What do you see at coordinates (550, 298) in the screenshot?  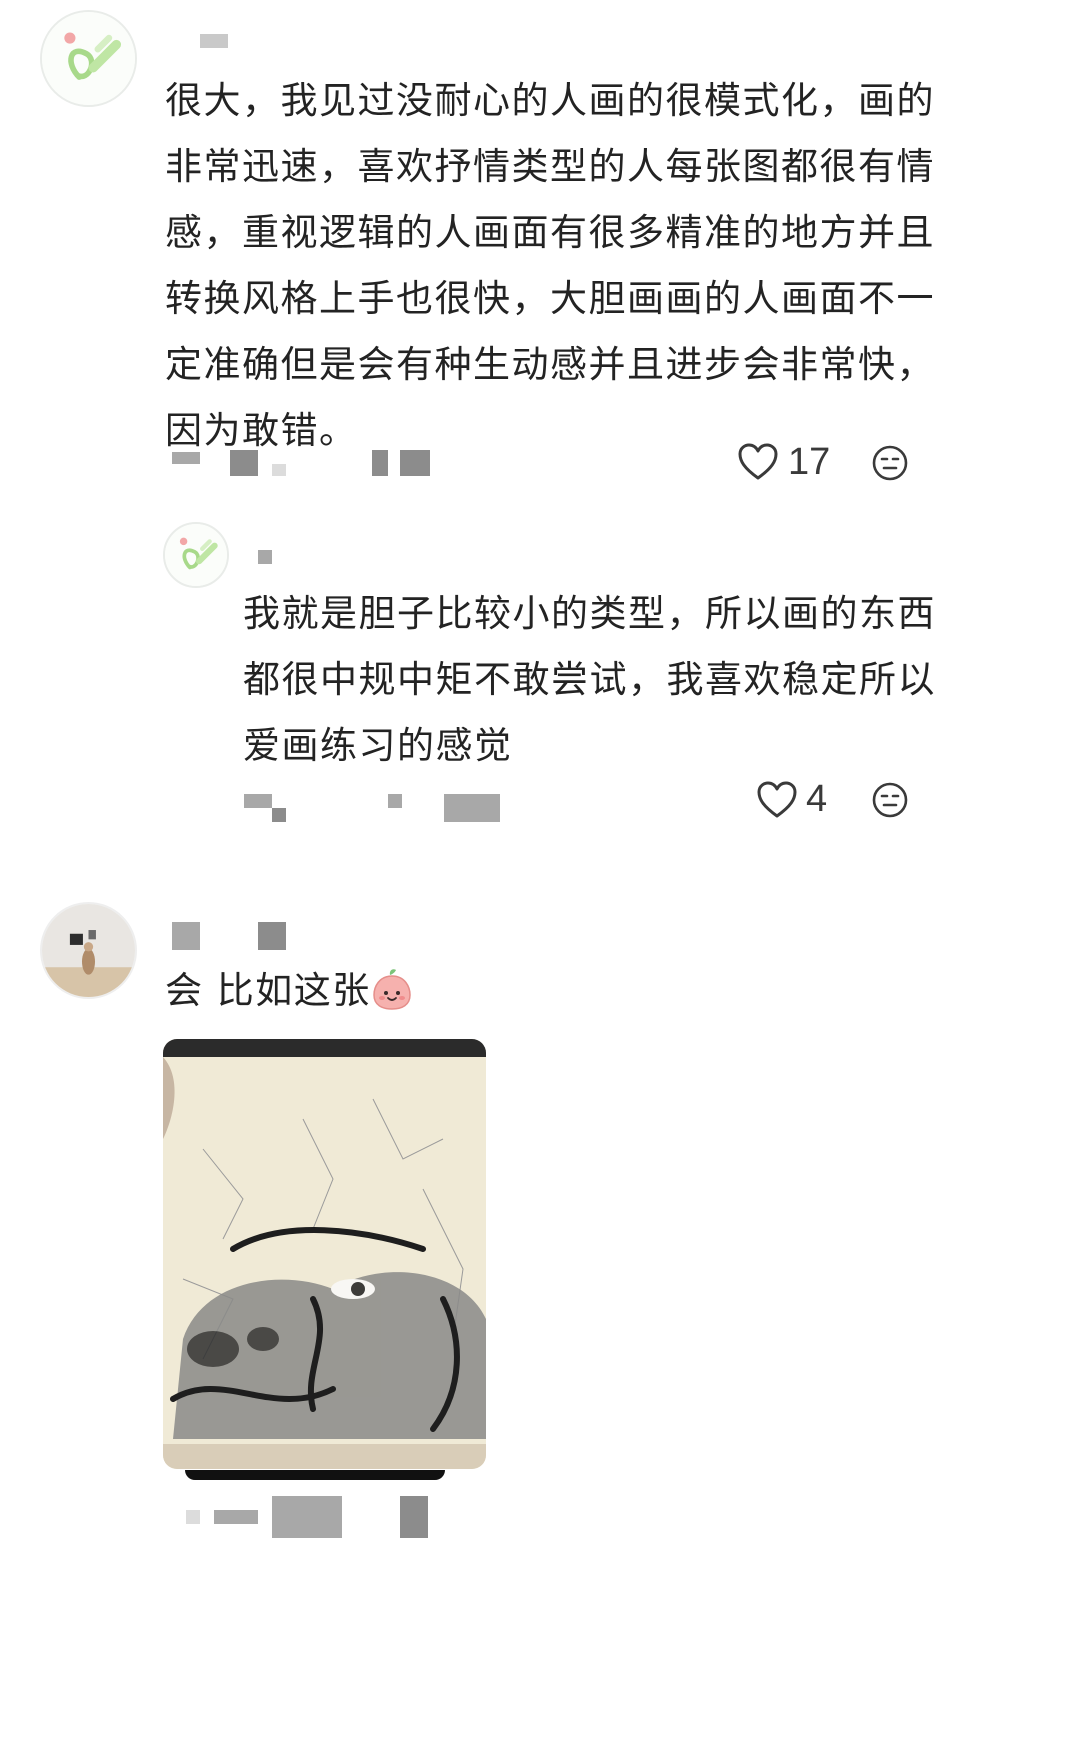 I see `comment-line: 转换风格上手也很快，大胆画画的人画面不一` at bounding box center [550, 298].